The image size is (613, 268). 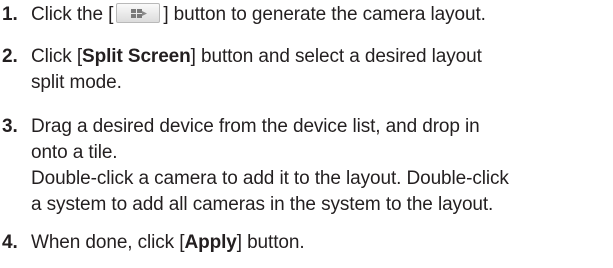 What do you see at coordinates (10, 56) in the screenshot?
I see `step-number: 2.` at bounding box center [10, 56].